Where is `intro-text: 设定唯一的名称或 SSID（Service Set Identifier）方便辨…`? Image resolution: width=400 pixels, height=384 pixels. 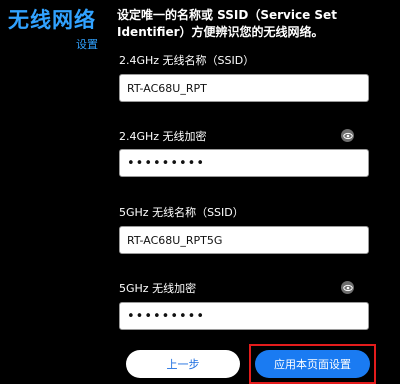
intro-text: 设定唯一的名称或 SSID（Service Set Identifier）方便辨… is located at coordinates (227, 23).